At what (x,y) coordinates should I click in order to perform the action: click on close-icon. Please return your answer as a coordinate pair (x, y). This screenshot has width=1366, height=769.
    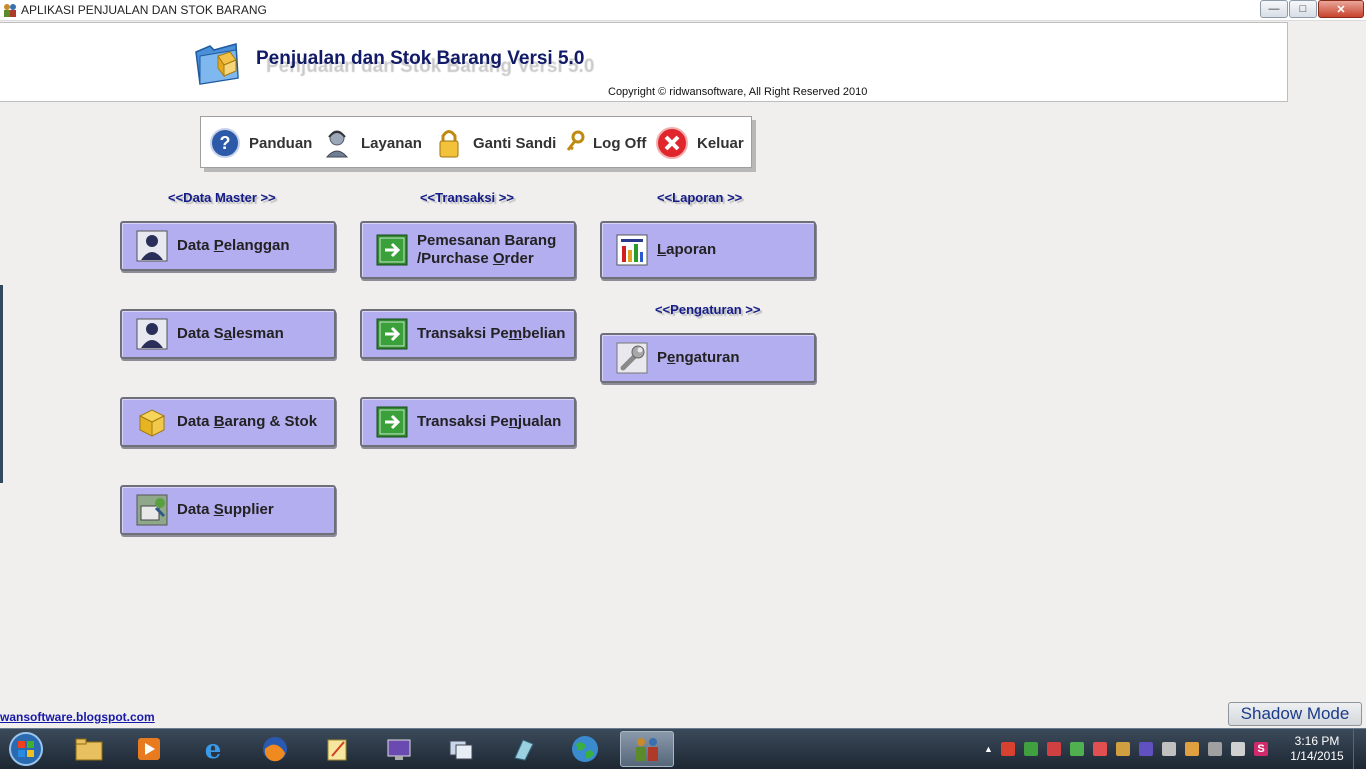
    Looking at the image, I should click on (672, 143).